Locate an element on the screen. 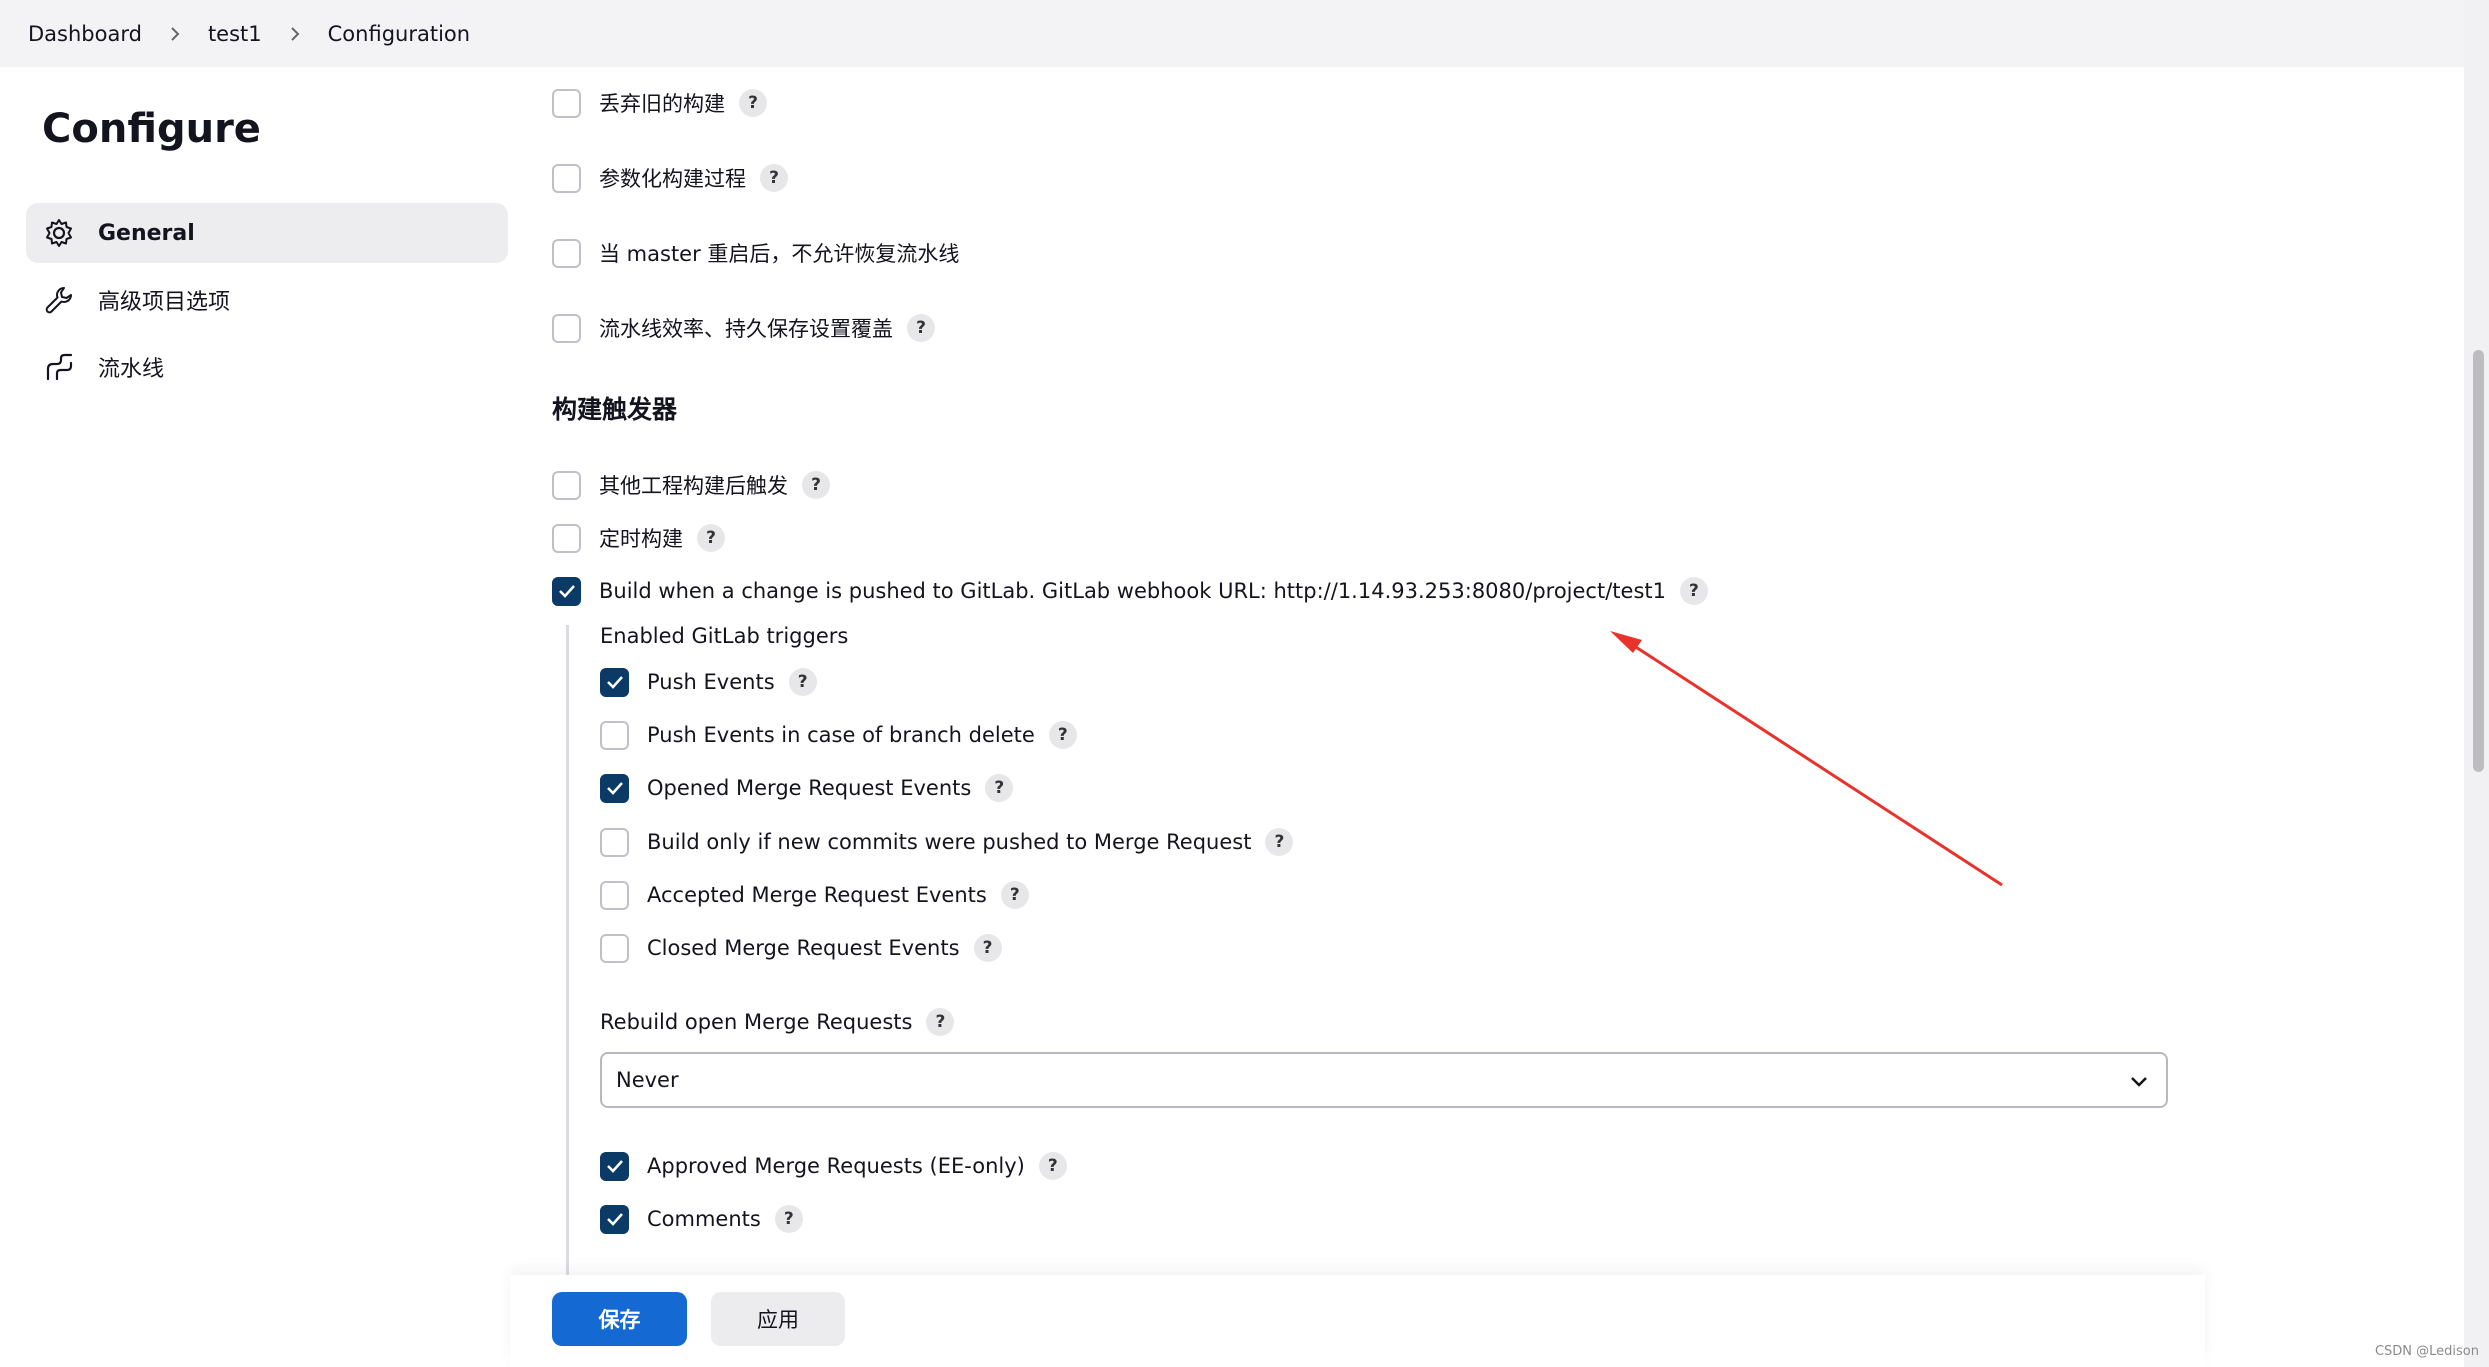 This screenshot has height=1367, width=2489. event-push-branch-delete: Push Events in case of branch delete ? is located at coordinates (838, 735).